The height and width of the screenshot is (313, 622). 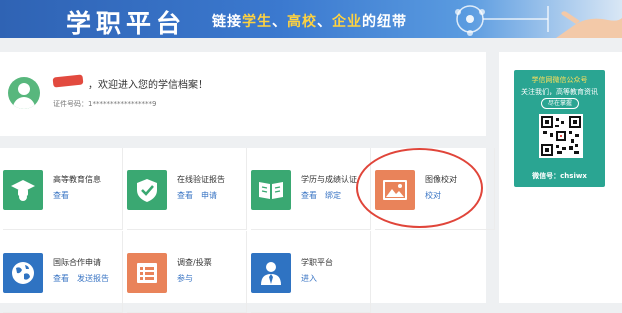 What do you see at coordinates (126, 23) in the screenshot?
I see `banner-brand: 学职平台` at bounding box center [126, 23].